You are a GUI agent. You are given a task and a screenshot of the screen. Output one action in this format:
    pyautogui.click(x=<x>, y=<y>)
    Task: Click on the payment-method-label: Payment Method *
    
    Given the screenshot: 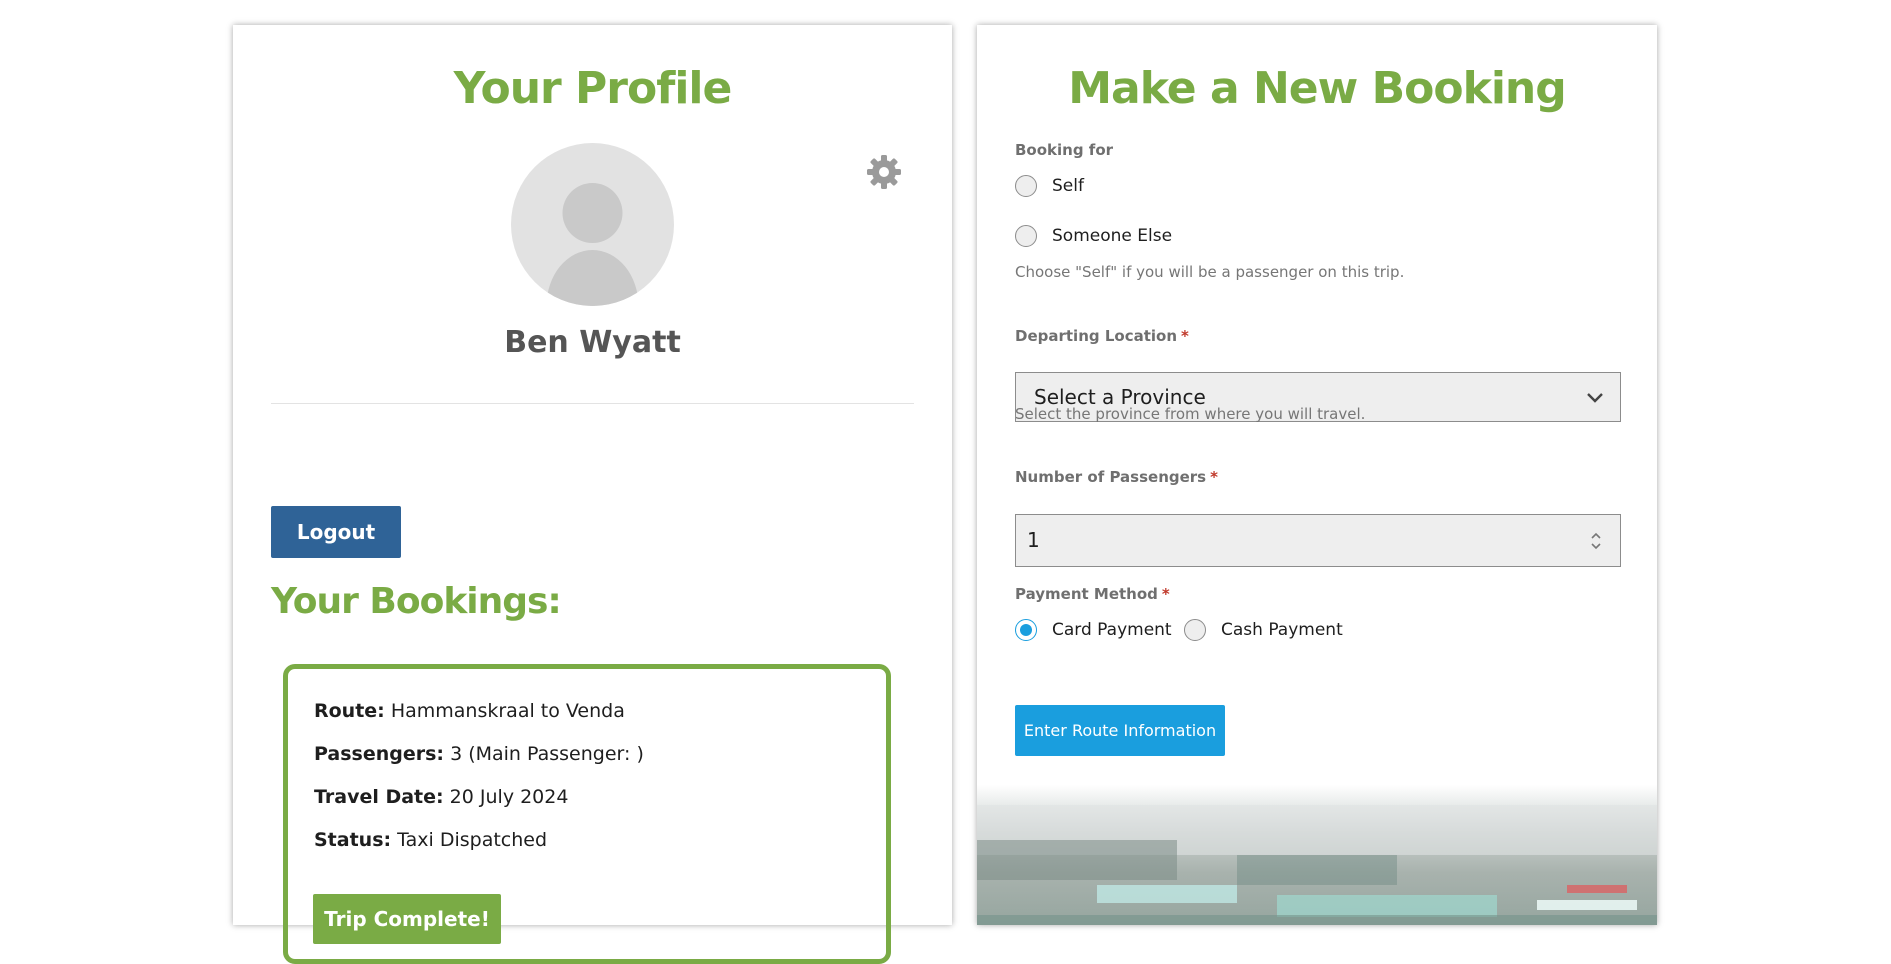 What is the action you would take?
    pyautogui.click(x=1092, y=594)
    